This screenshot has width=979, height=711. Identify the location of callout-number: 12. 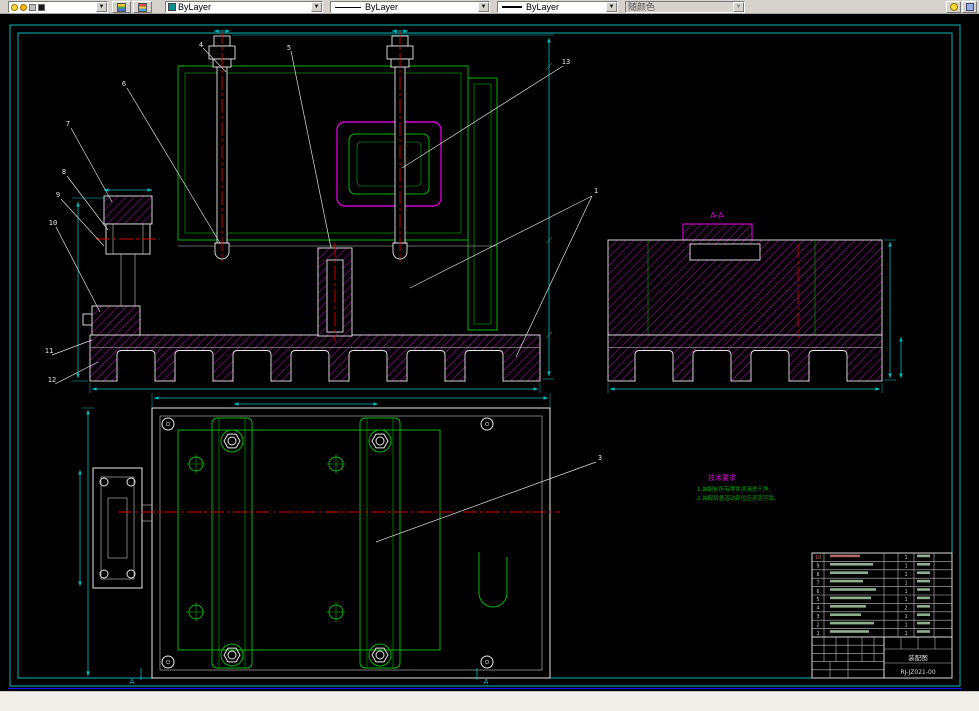
(52, 380).